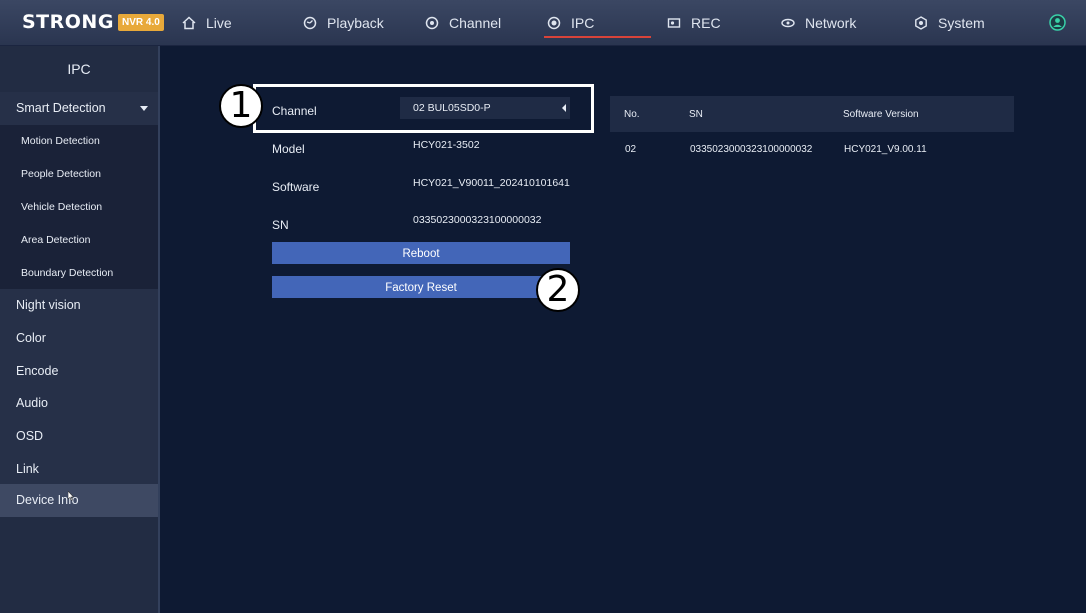  What do you see at coordinates (632, 114) in the screenshot?
I see `column-header-no: No.` at bounding box center [632, 114].